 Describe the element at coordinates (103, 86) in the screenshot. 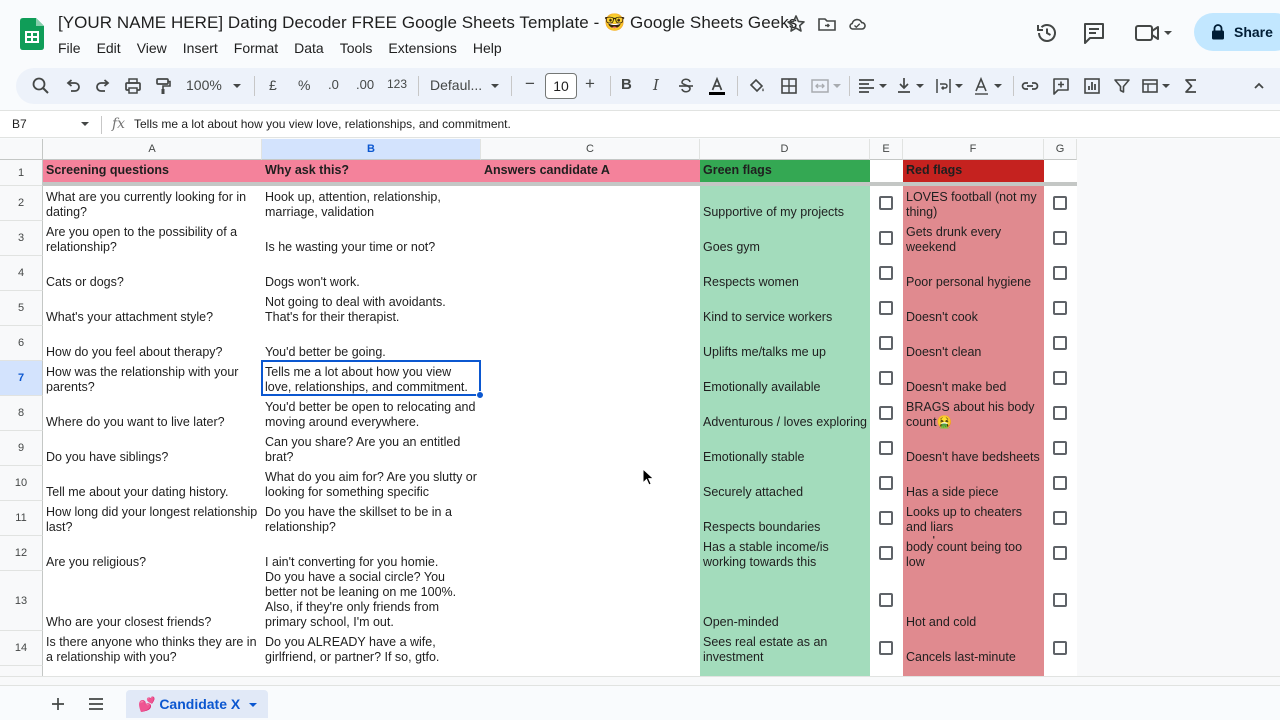

I see `redo-icon` at that location.